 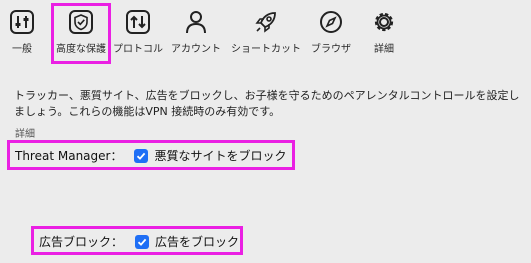 I want to click on tab-account-label: アカウント, so click(x=196, y=49).